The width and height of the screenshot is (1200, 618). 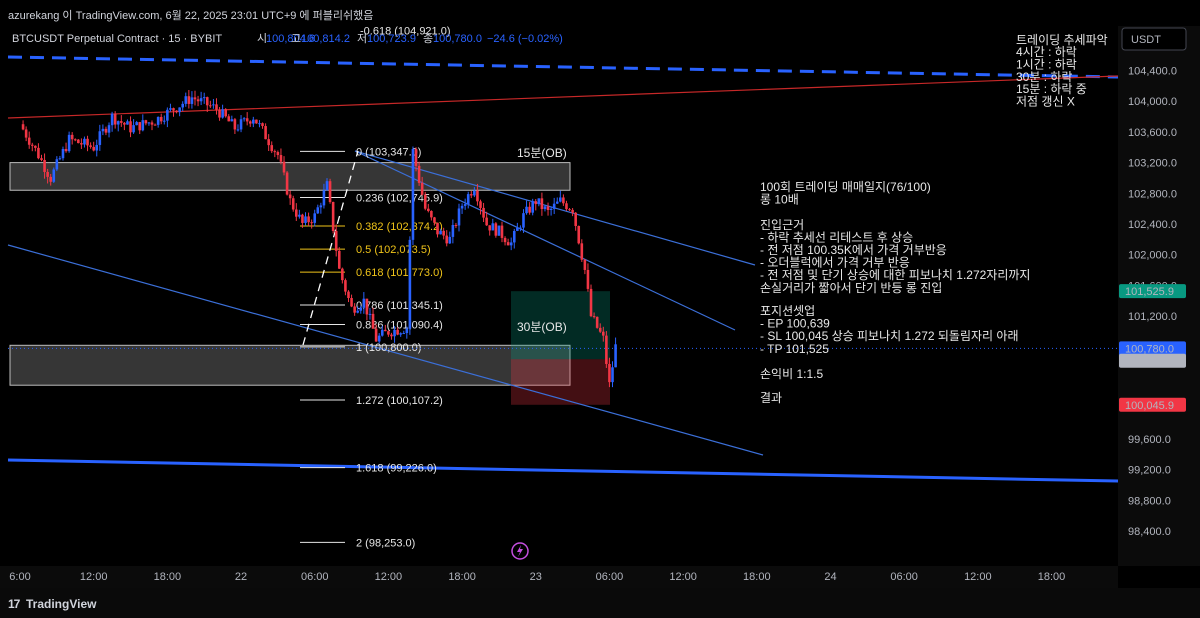 I want to click on loss-zone, so click(x=560, y=382).